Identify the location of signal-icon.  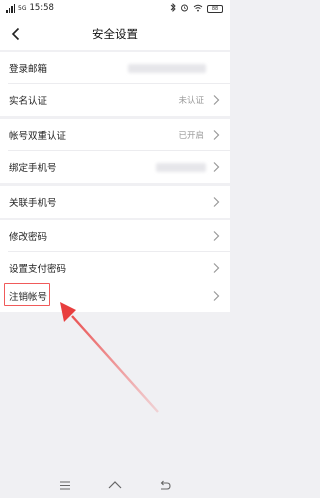
(10, 8).